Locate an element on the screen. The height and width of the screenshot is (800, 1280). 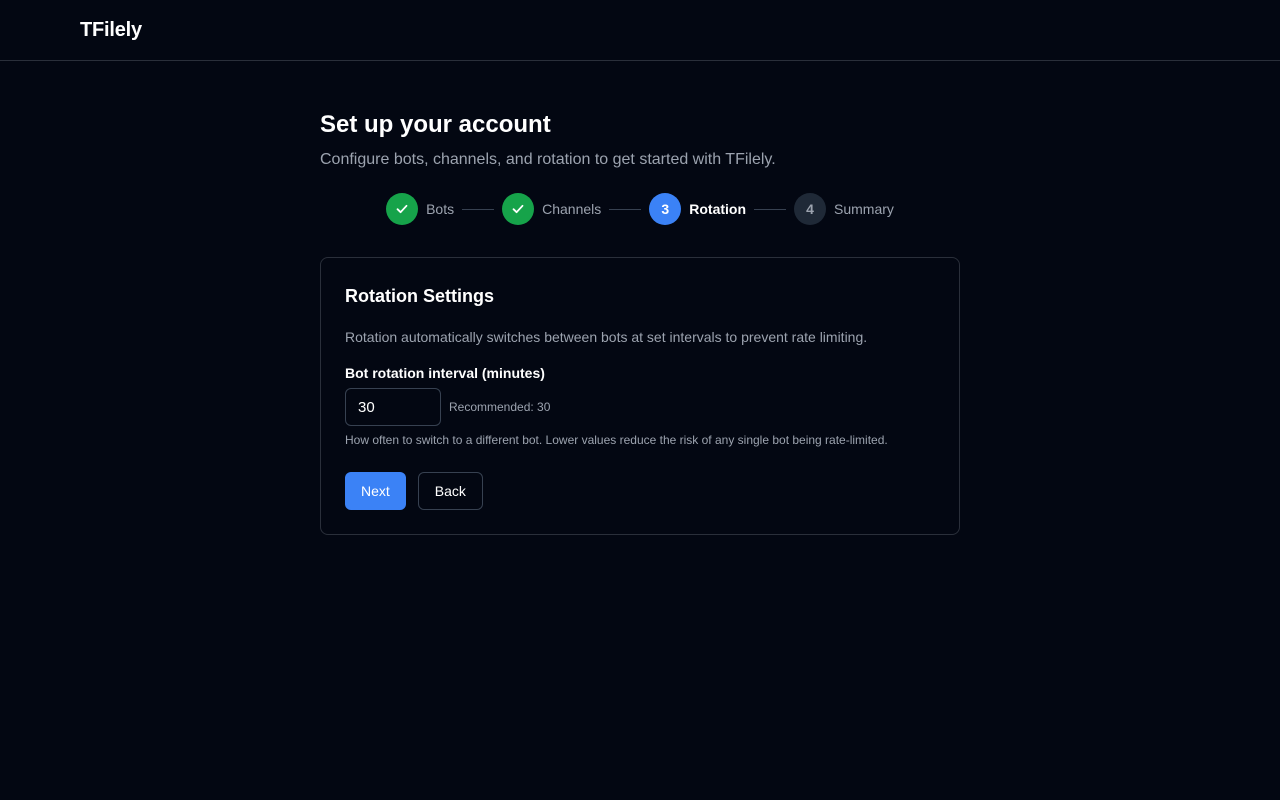
step-channels-indicator is located at coordinates (518, 209).